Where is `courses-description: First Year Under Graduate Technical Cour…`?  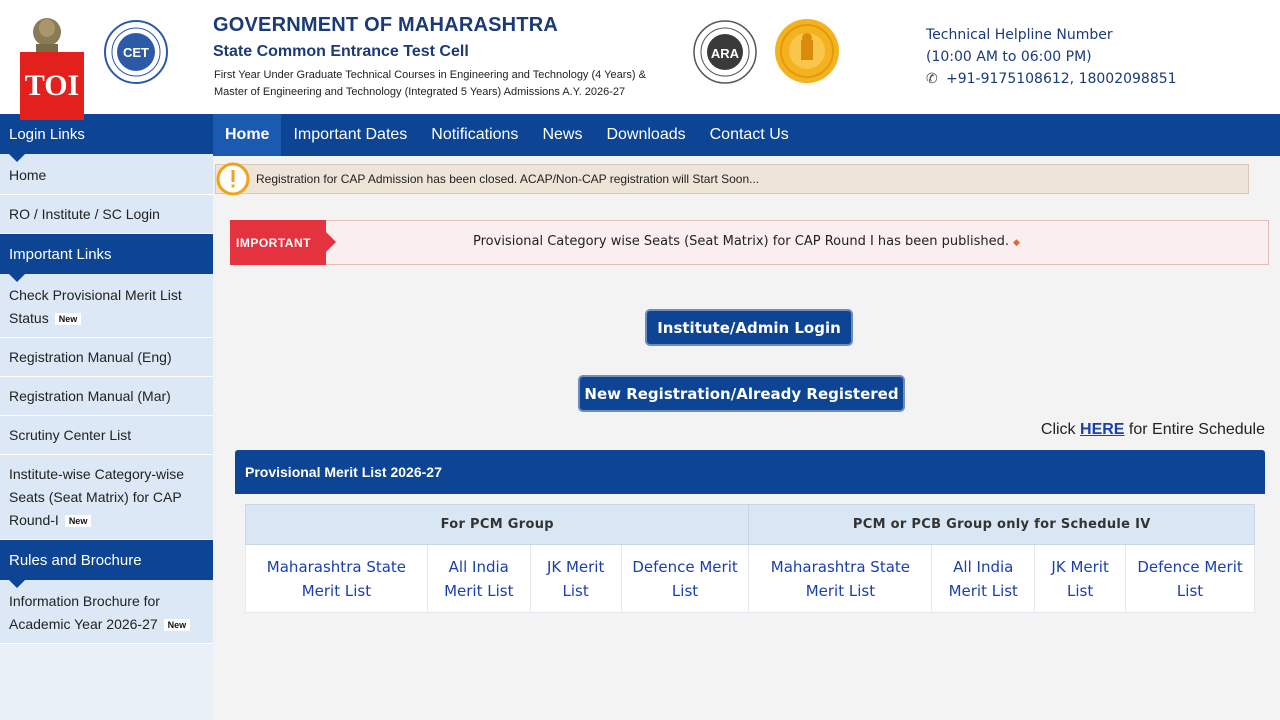
courses-description: First Year Under Graduate Technical Cour… is located at coordinates (449, 84).